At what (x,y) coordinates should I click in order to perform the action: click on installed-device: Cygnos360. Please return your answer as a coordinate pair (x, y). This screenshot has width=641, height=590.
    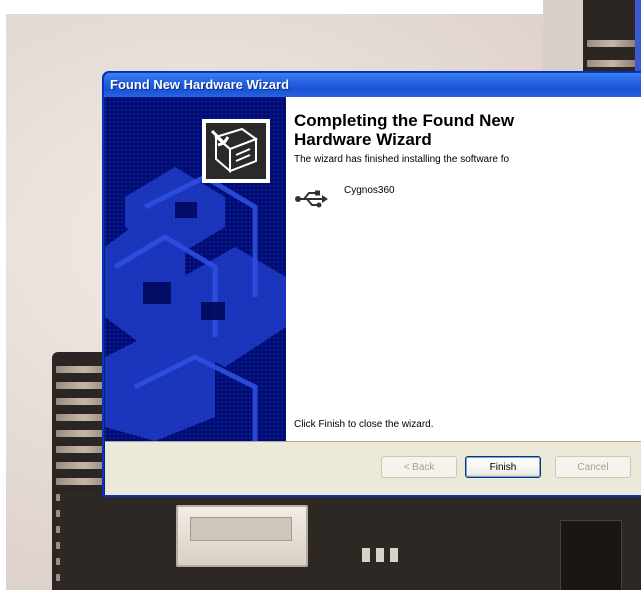
    Looking at the image, I should click on (394, 196).